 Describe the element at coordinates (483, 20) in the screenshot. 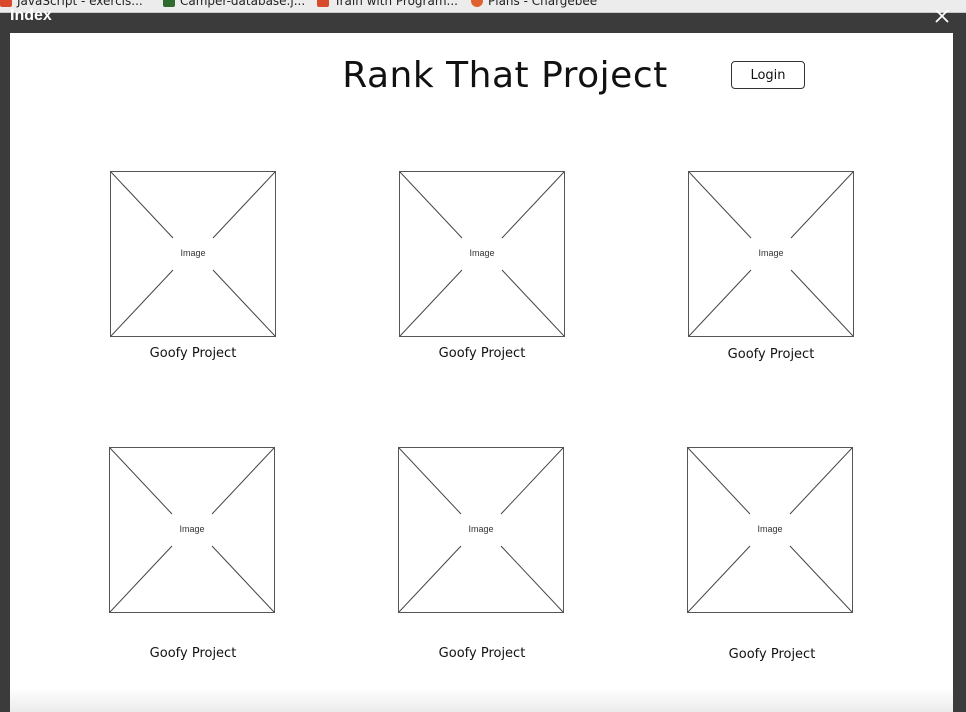

I see `window-header: Index` at that location.